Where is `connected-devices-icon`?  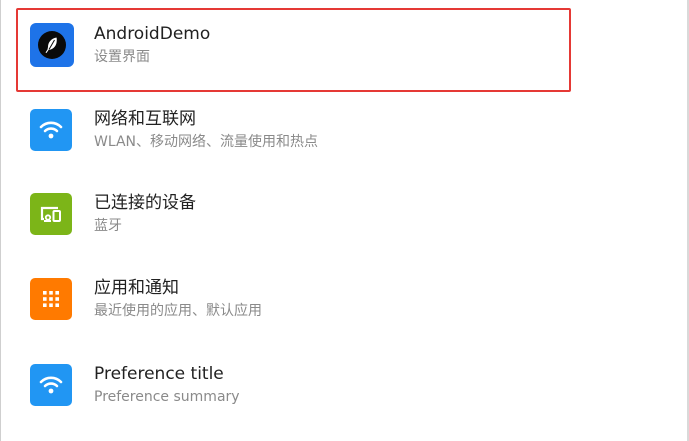
connected-devices-icon is located at coordinates (51, 214).